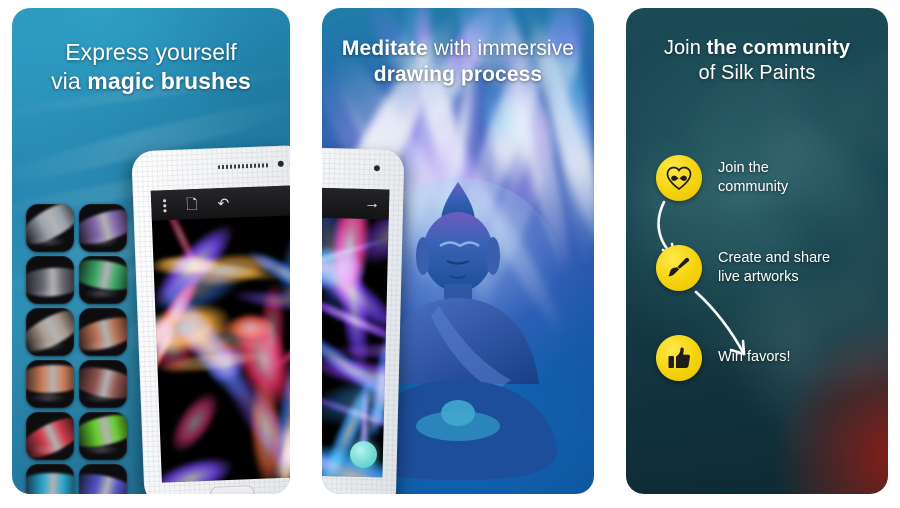  What do you see at coordinates (679, 358) in the screenshot?
I see `thumbs-up-icon` at bounding box center [679, 358].